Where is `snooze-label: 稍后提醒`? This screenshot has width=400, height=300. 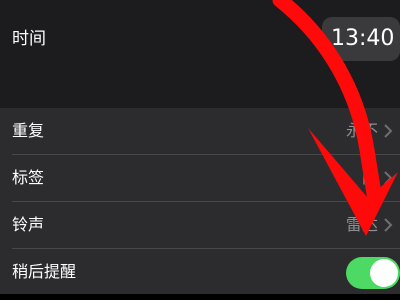
snooze-label: 稍后提醒 is located at coordinates (44, 271).